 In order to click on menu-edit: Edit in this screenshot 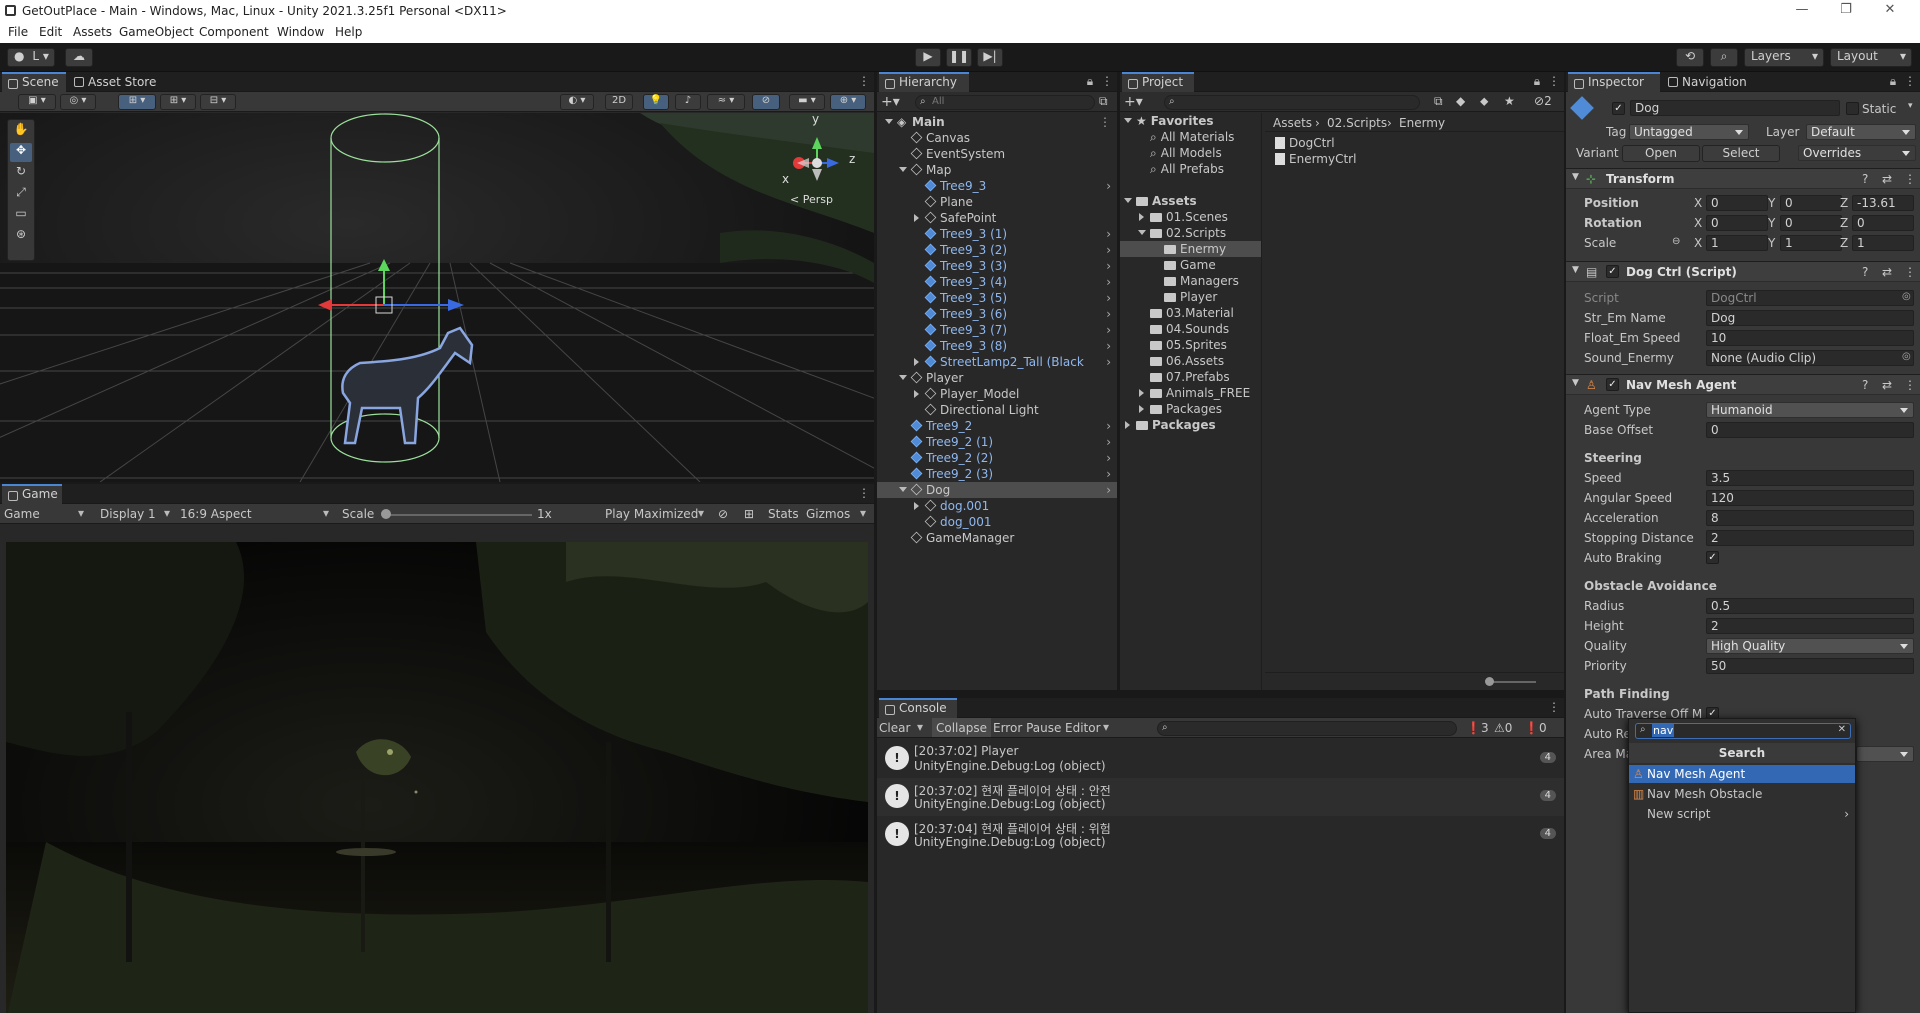, I will do `click(50, 32)`.